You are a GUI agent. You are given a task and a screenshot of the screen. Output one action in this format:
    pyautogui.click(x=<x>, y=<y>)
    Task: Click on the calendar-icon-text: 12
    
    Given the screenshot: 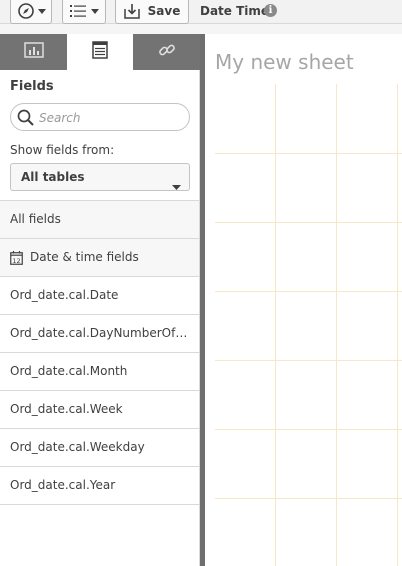 What is the action you would take?
    pyautogui.click(x=16, y=261)
    